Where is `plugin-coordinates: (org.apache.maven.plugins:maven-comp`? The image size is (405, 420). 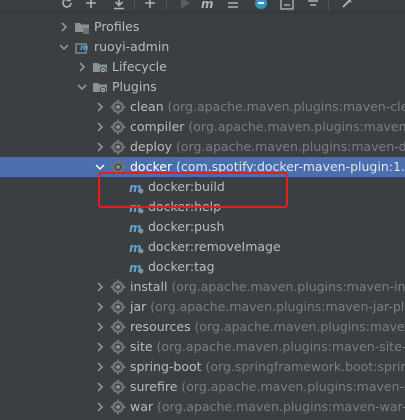 plugin-coordinates: (org.apache.maven.plugins:maven-comp is located at coordinates (296, 126).